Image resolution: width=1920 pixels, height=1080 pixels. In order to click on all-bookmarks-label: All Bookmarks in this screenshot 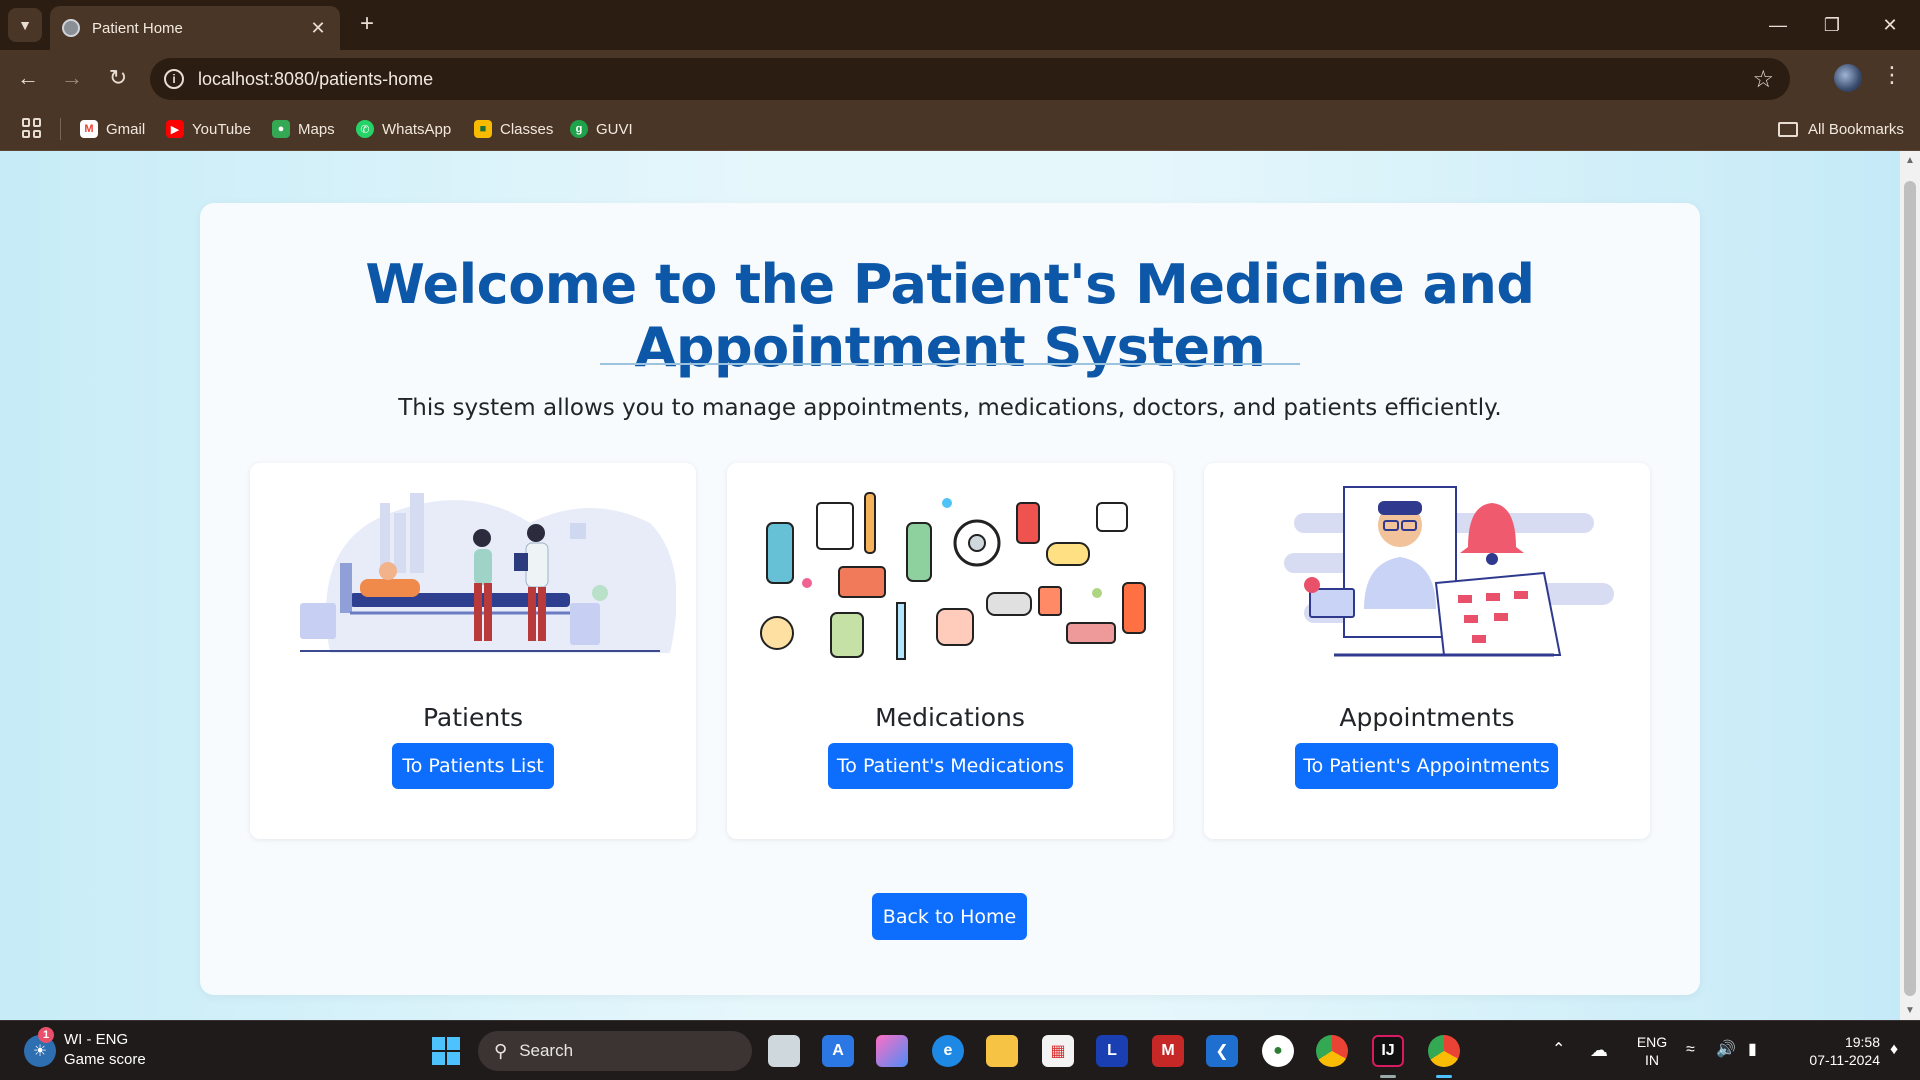, I will do `click(1856, 129)`.